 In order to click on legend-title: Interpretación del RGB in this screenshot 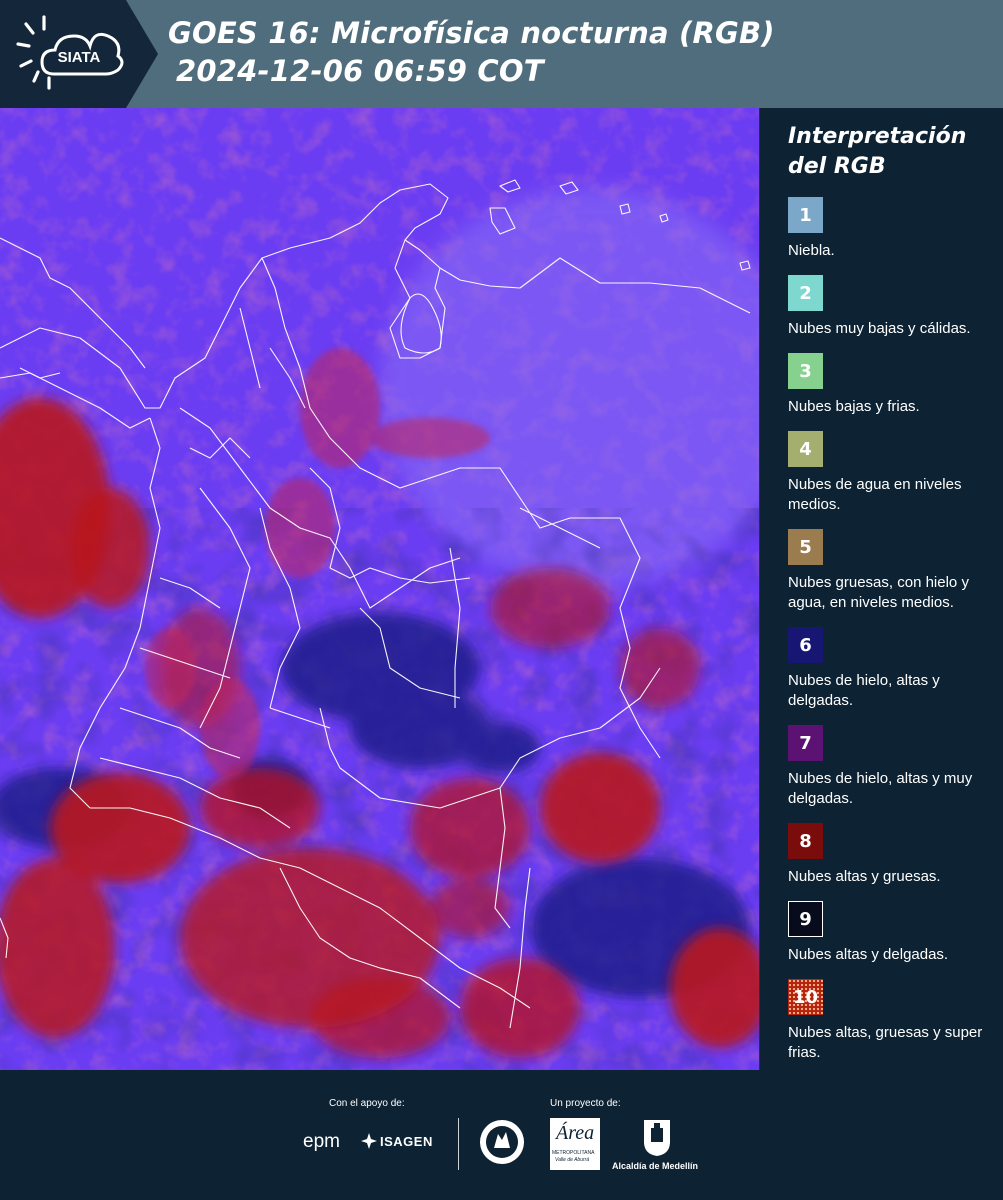, I will do `click(895, 152)`.